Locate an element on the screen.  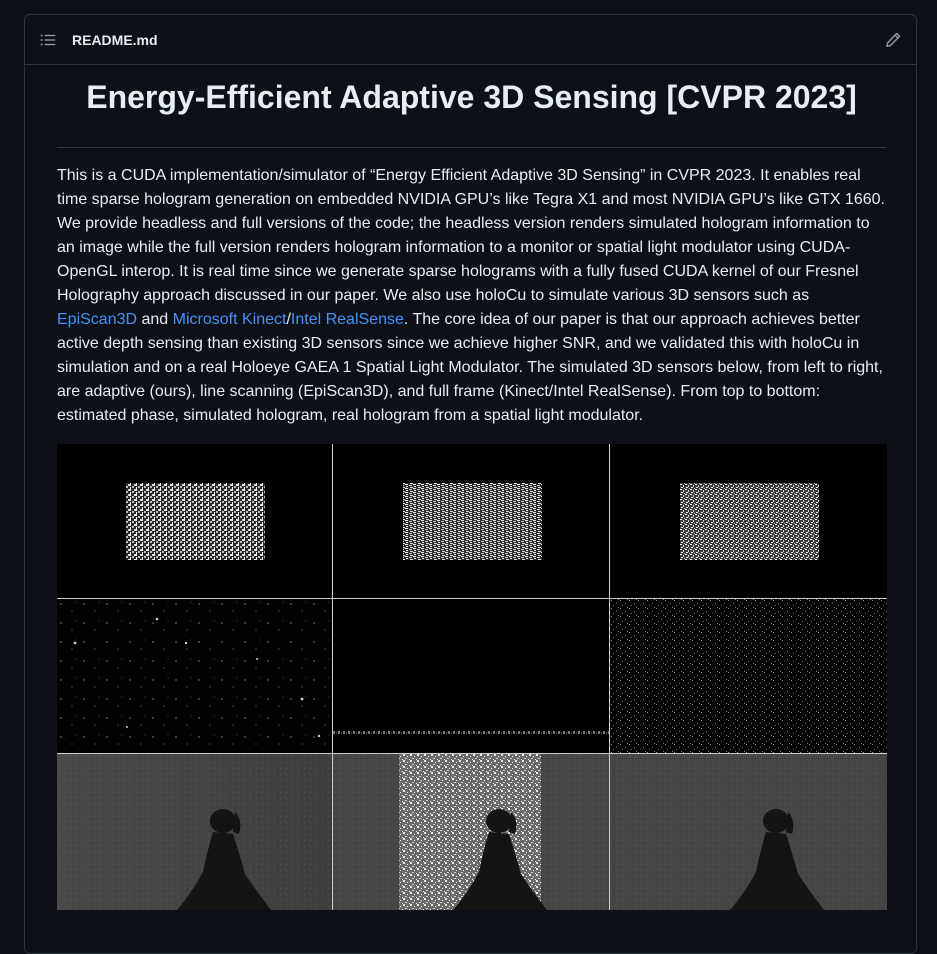
intel-realsense-link: Intel RealSense is located at coordinates (347, 319).